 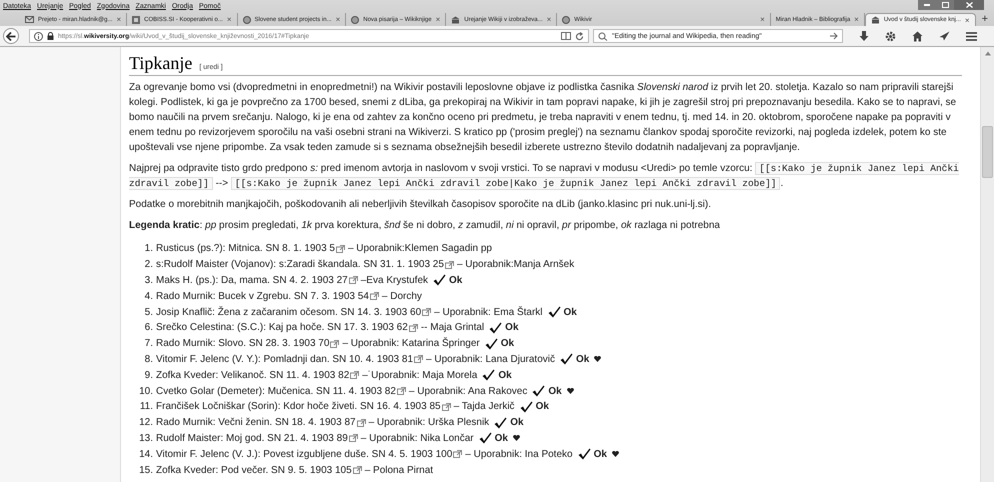 I want to click on section-heading: Tipkanje, so click(x=160, y=63).